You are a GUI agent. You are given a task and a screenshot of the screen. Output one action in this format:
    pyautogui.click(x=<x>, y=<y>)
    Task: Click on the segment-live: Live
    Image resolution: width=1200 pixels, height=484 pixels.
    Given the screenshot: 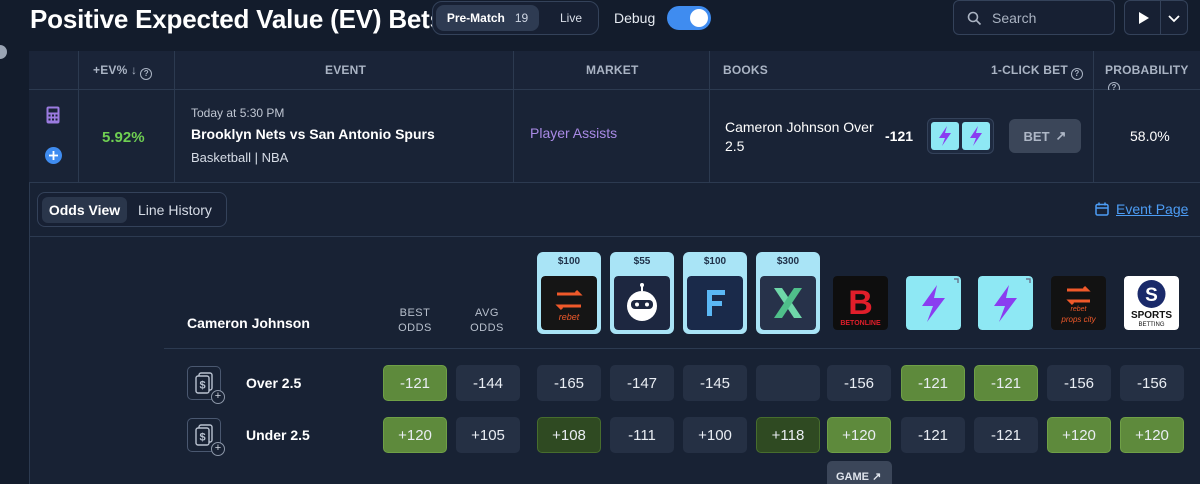 What is the action you would take?
    pyautogui.click(x=571, y=18)
    